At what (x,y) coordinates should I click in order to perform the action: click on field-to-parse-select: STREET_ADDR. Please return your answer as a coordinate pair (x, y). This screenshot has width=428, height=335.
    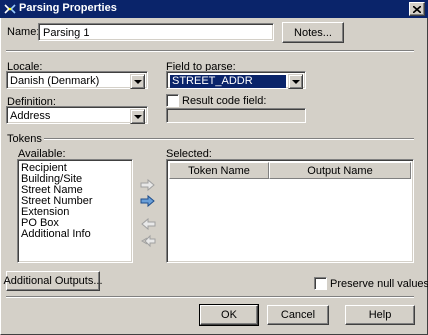
    Looking at the image, I should click on (236, 80).